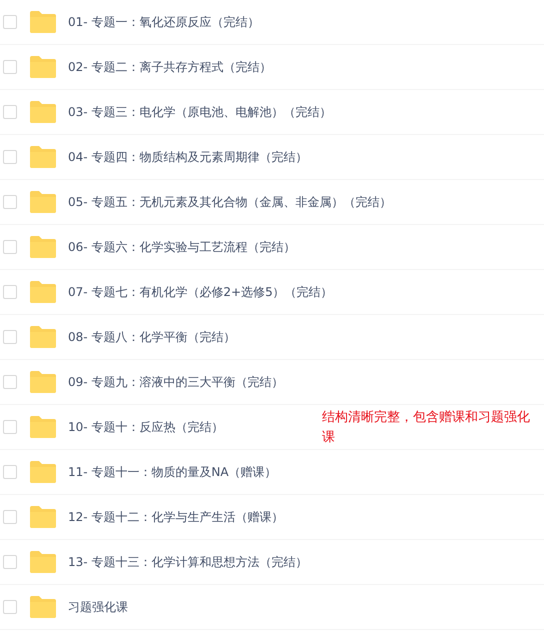 Image resolution: width=544 pixels, height=633 pixels. I want to click on file-name: 01- 专题一：氧化还原反应（完结）, so click(164, 22).